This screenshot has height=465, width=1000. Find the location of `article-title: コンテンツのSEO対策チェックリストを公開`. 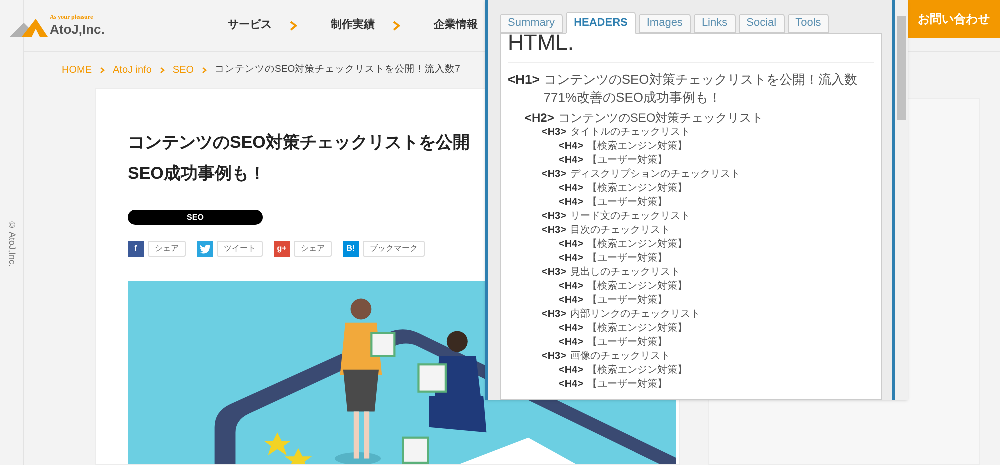

article-title: コンテンツのSEO対策チェックリストを公開 is located at coordinates (299, 143).